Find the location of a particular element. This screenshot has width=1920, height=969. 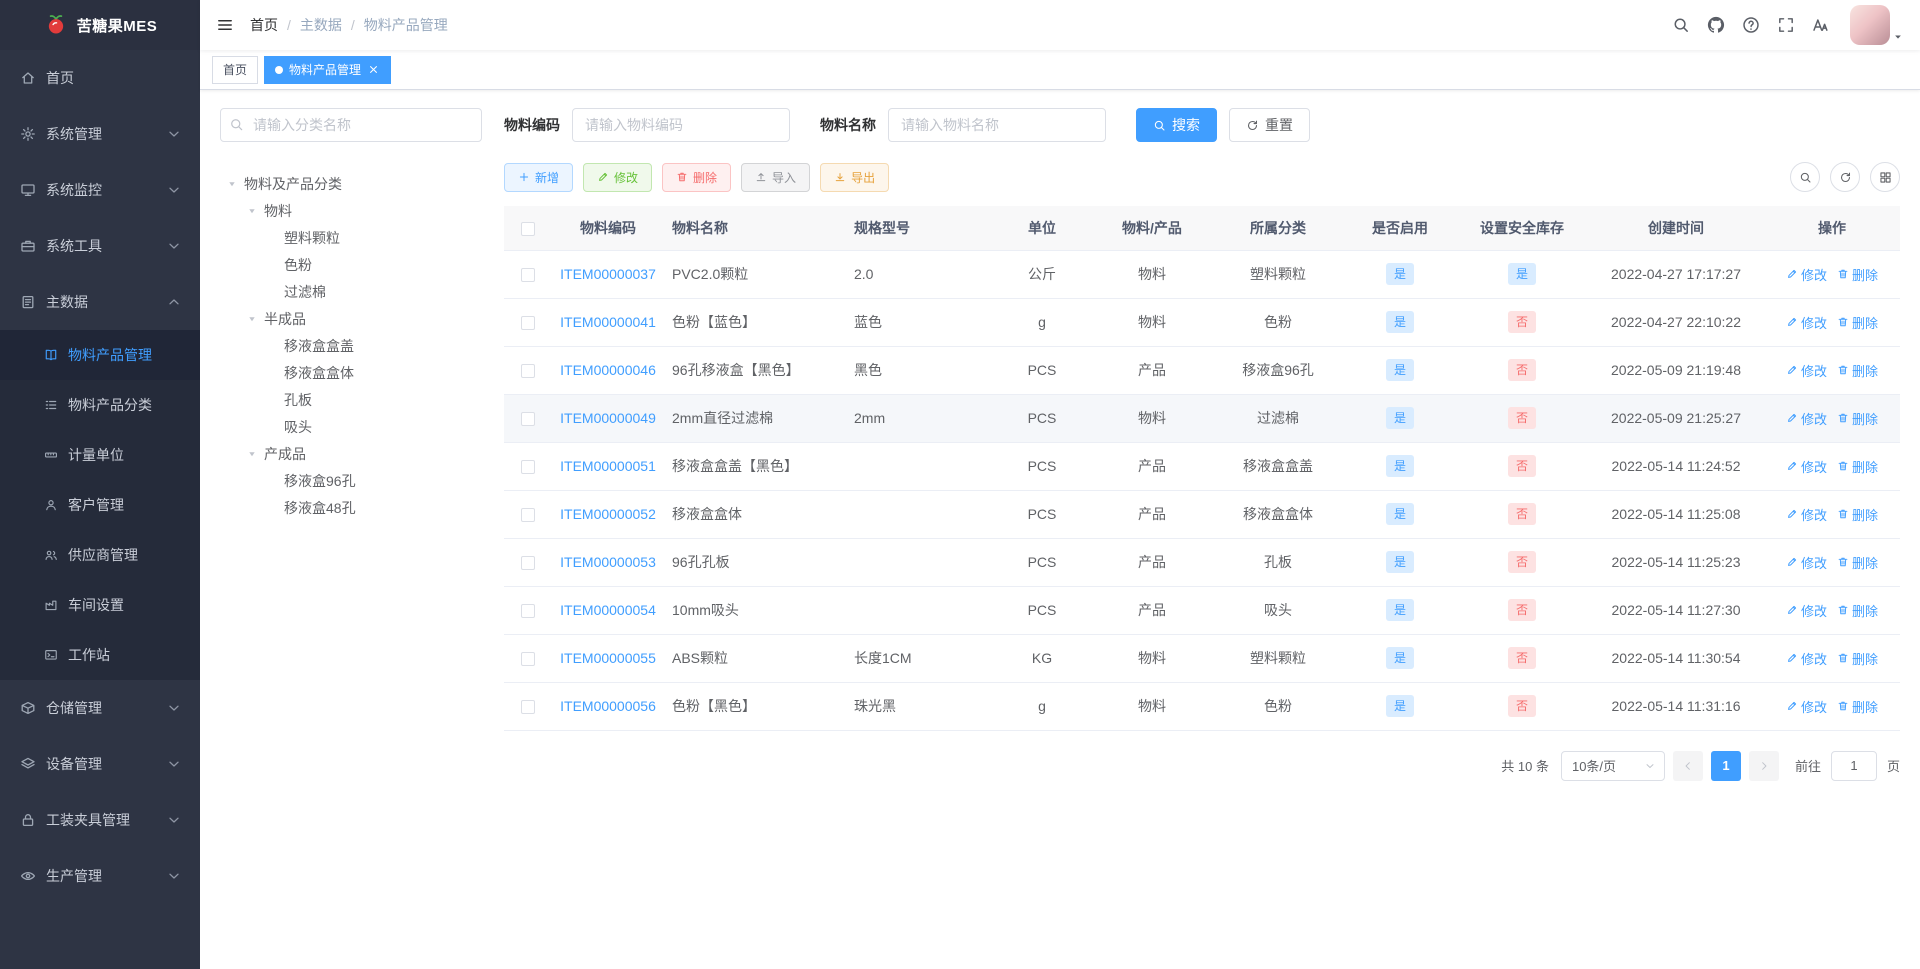

edit-button: 修改 is located at coordinates (618, 177).